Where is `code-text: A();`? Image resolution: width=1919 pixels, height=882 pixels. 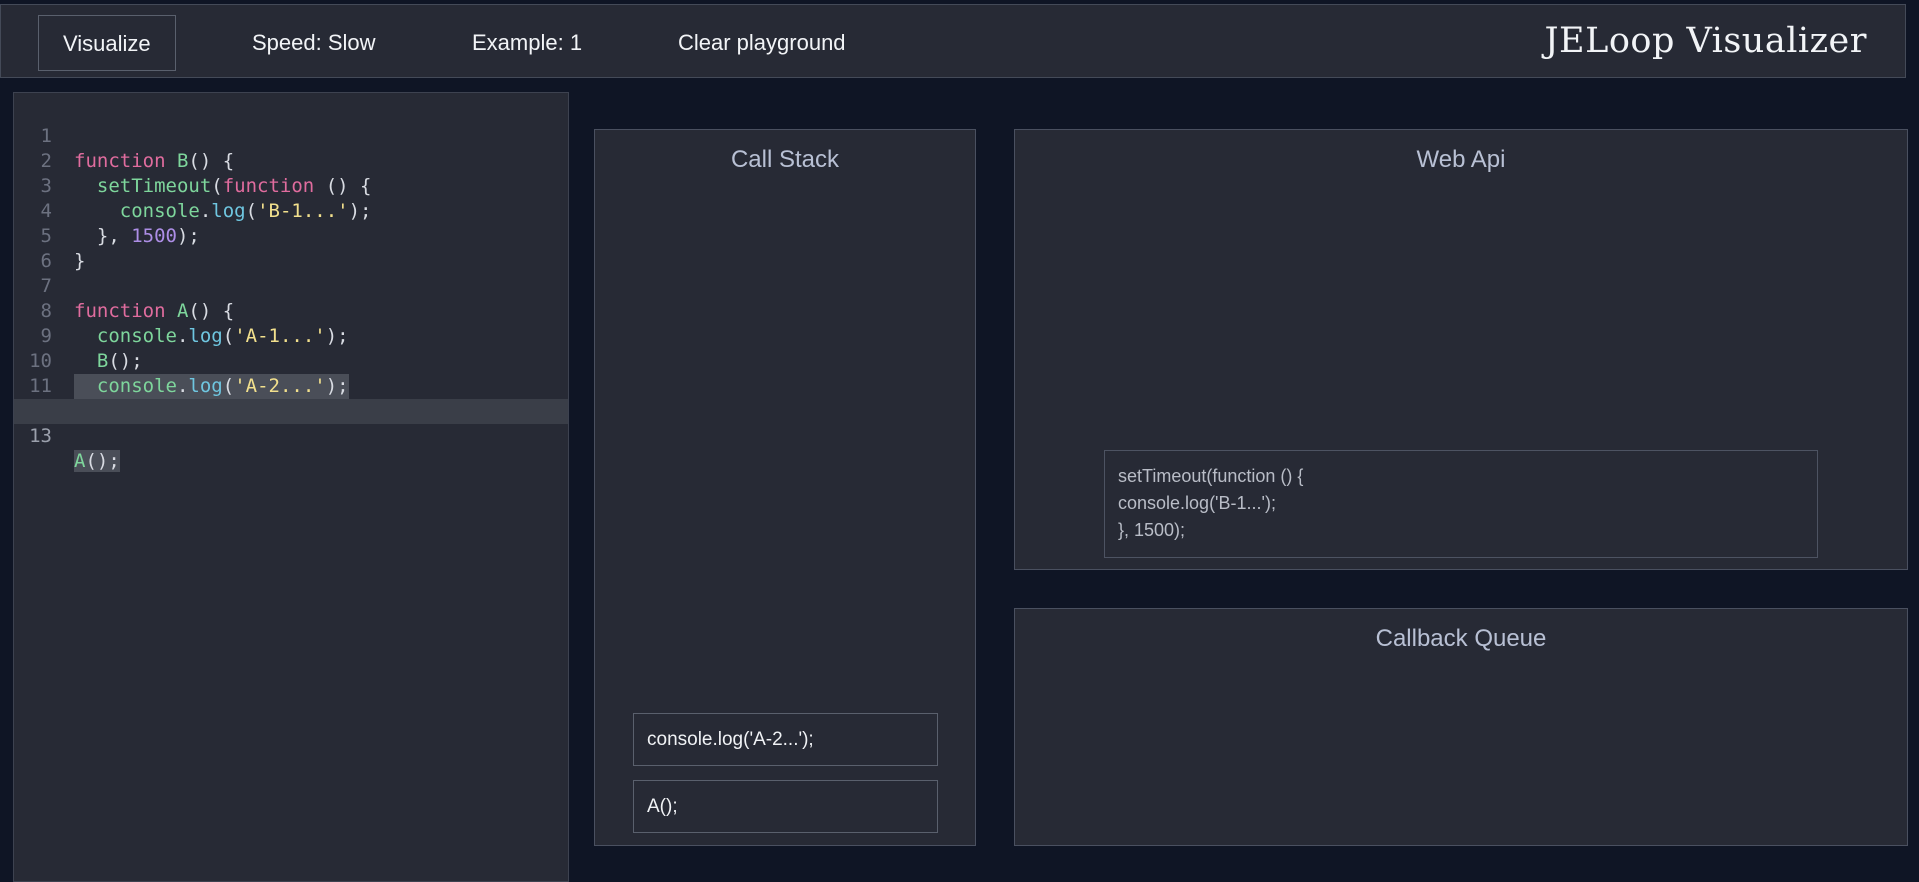 code-text: A(); is located at coordinates (97, 461).